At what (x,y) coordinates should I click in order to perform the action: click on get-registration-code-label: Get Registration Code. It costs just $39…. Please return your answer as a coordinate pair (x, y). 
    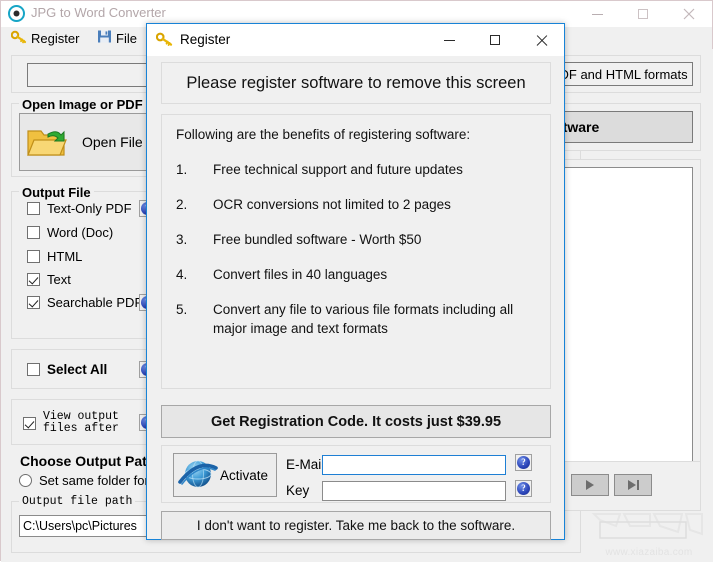
    Looking at the image, I should click on (356, 421).